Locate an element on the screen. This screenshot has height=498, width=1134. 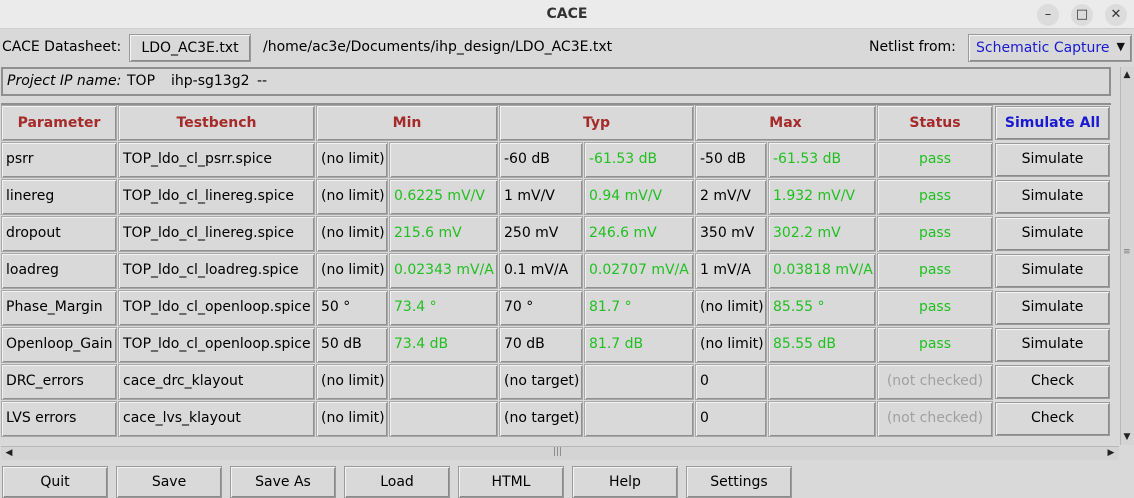
scroll-up-icon: ▲ is located at coordinates (1127, 75).